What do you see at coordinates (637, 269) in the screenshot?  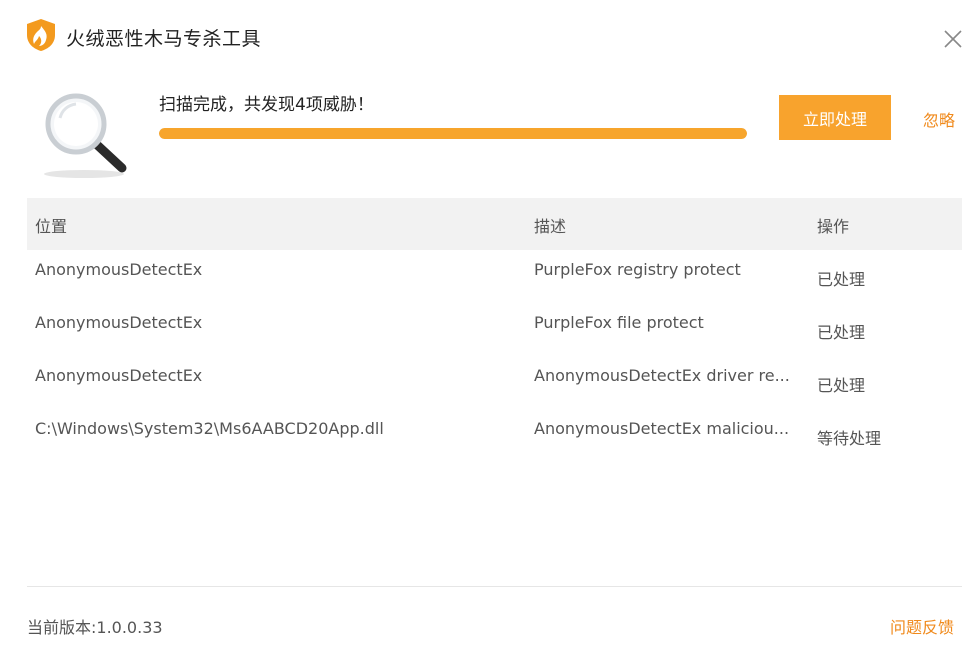 I see `row-description: PurpleFox registry protect` at bounding box center [637, 269].